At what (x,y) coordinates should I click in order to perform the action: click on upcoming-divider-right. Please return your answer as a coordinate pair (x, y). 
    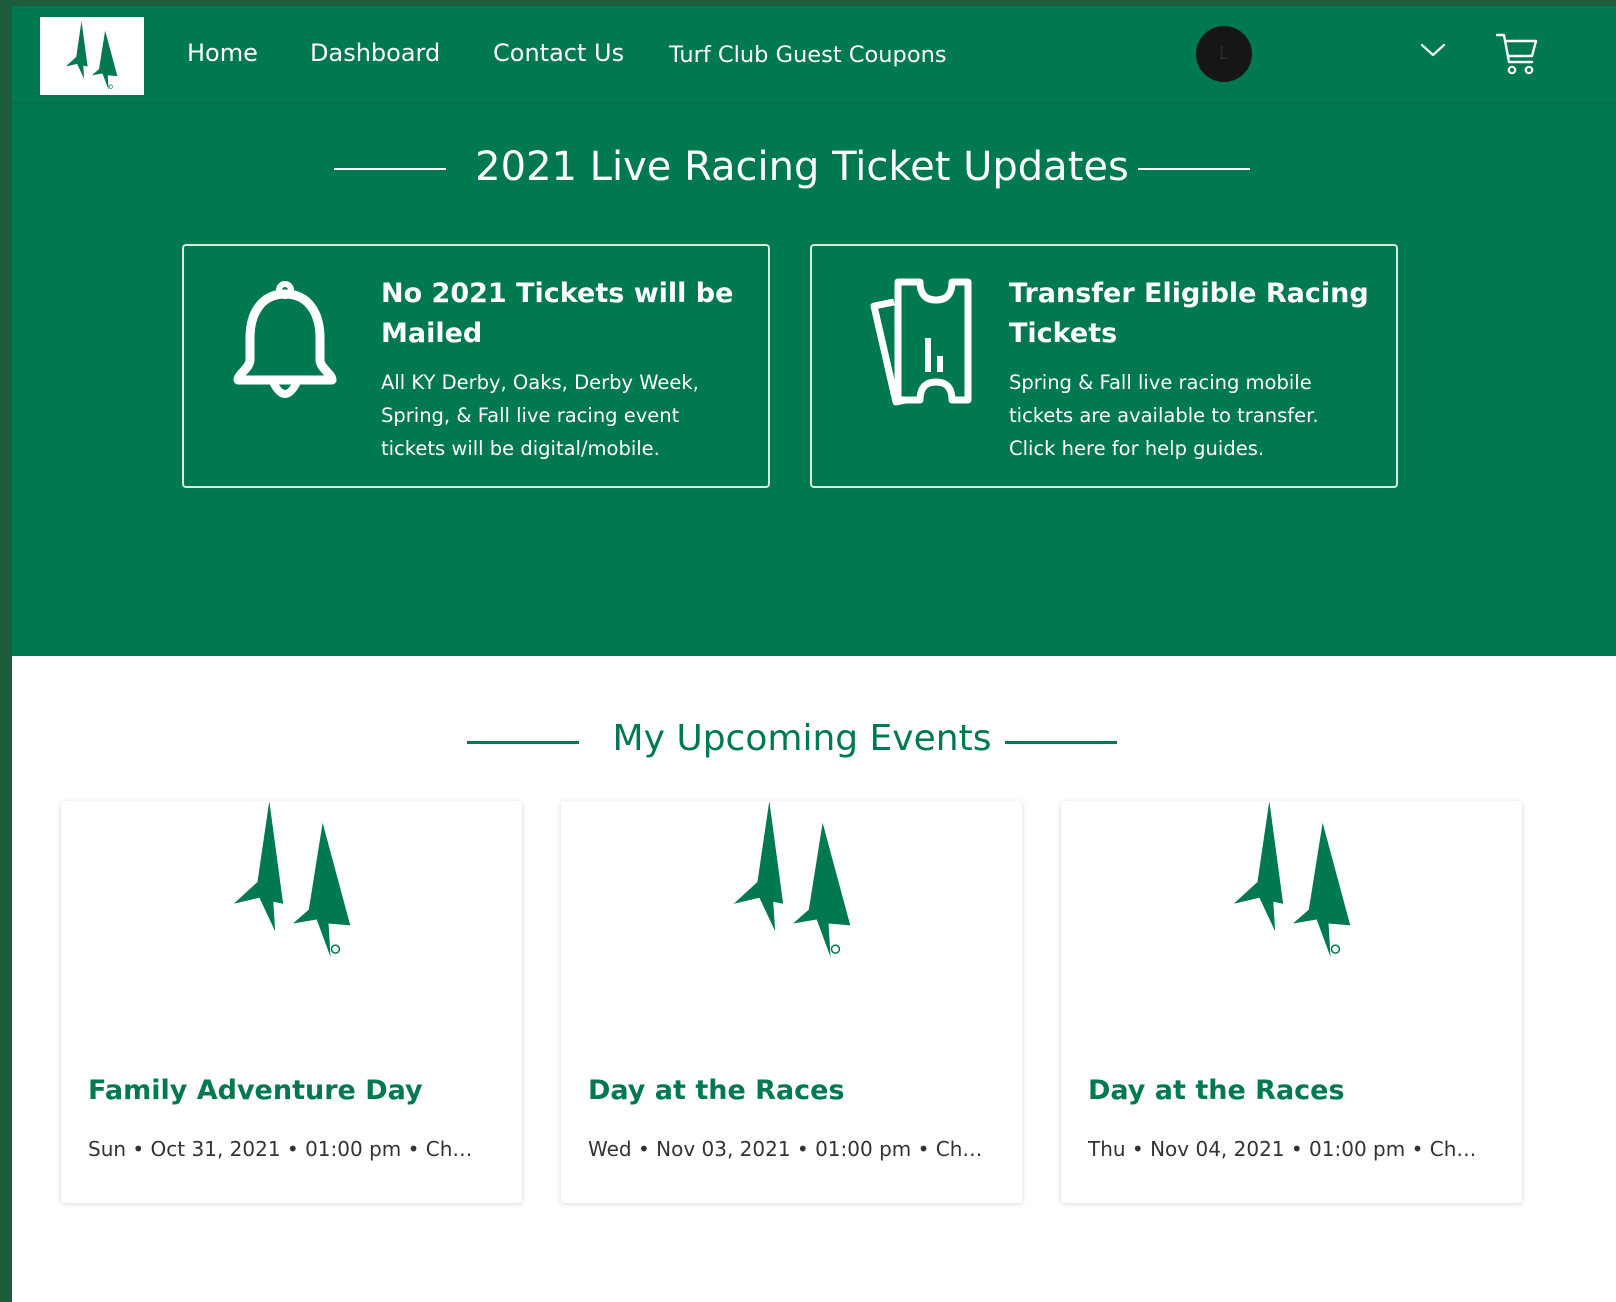
    Looking at the image, I should click on (1061, 742).